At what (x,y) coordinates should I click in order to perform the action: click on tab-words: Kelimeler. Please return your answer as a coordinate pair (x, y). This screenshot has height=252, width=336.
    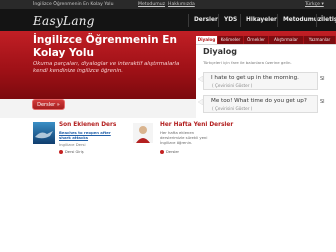
    Looking at the image, I should click on (231, 40).